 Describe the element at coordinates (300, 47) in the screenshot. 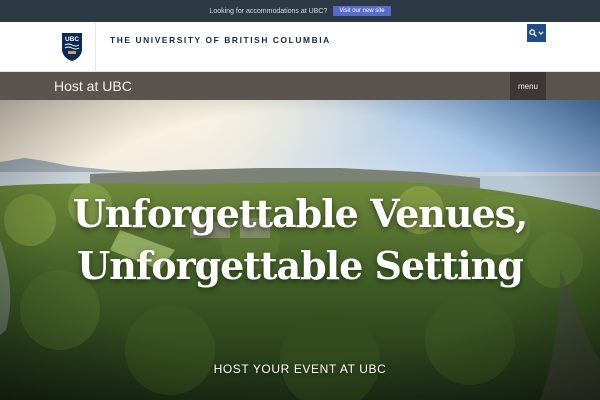

I see `ubc-brand-bar: UBC THE UNIVERSITY OF BRITISH COLUMBIA` at that location.